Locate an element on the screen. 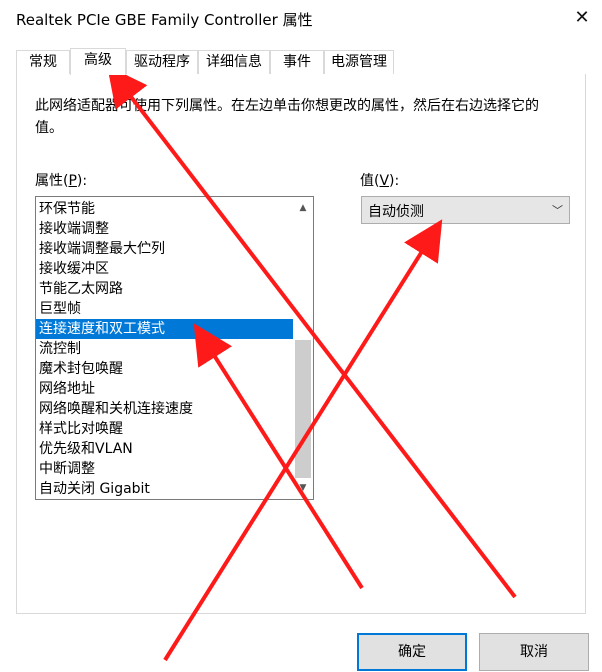 The width and height of the screenshot is (602, 672). tab-advanced: 高级 is located at coordinates (98, 61).